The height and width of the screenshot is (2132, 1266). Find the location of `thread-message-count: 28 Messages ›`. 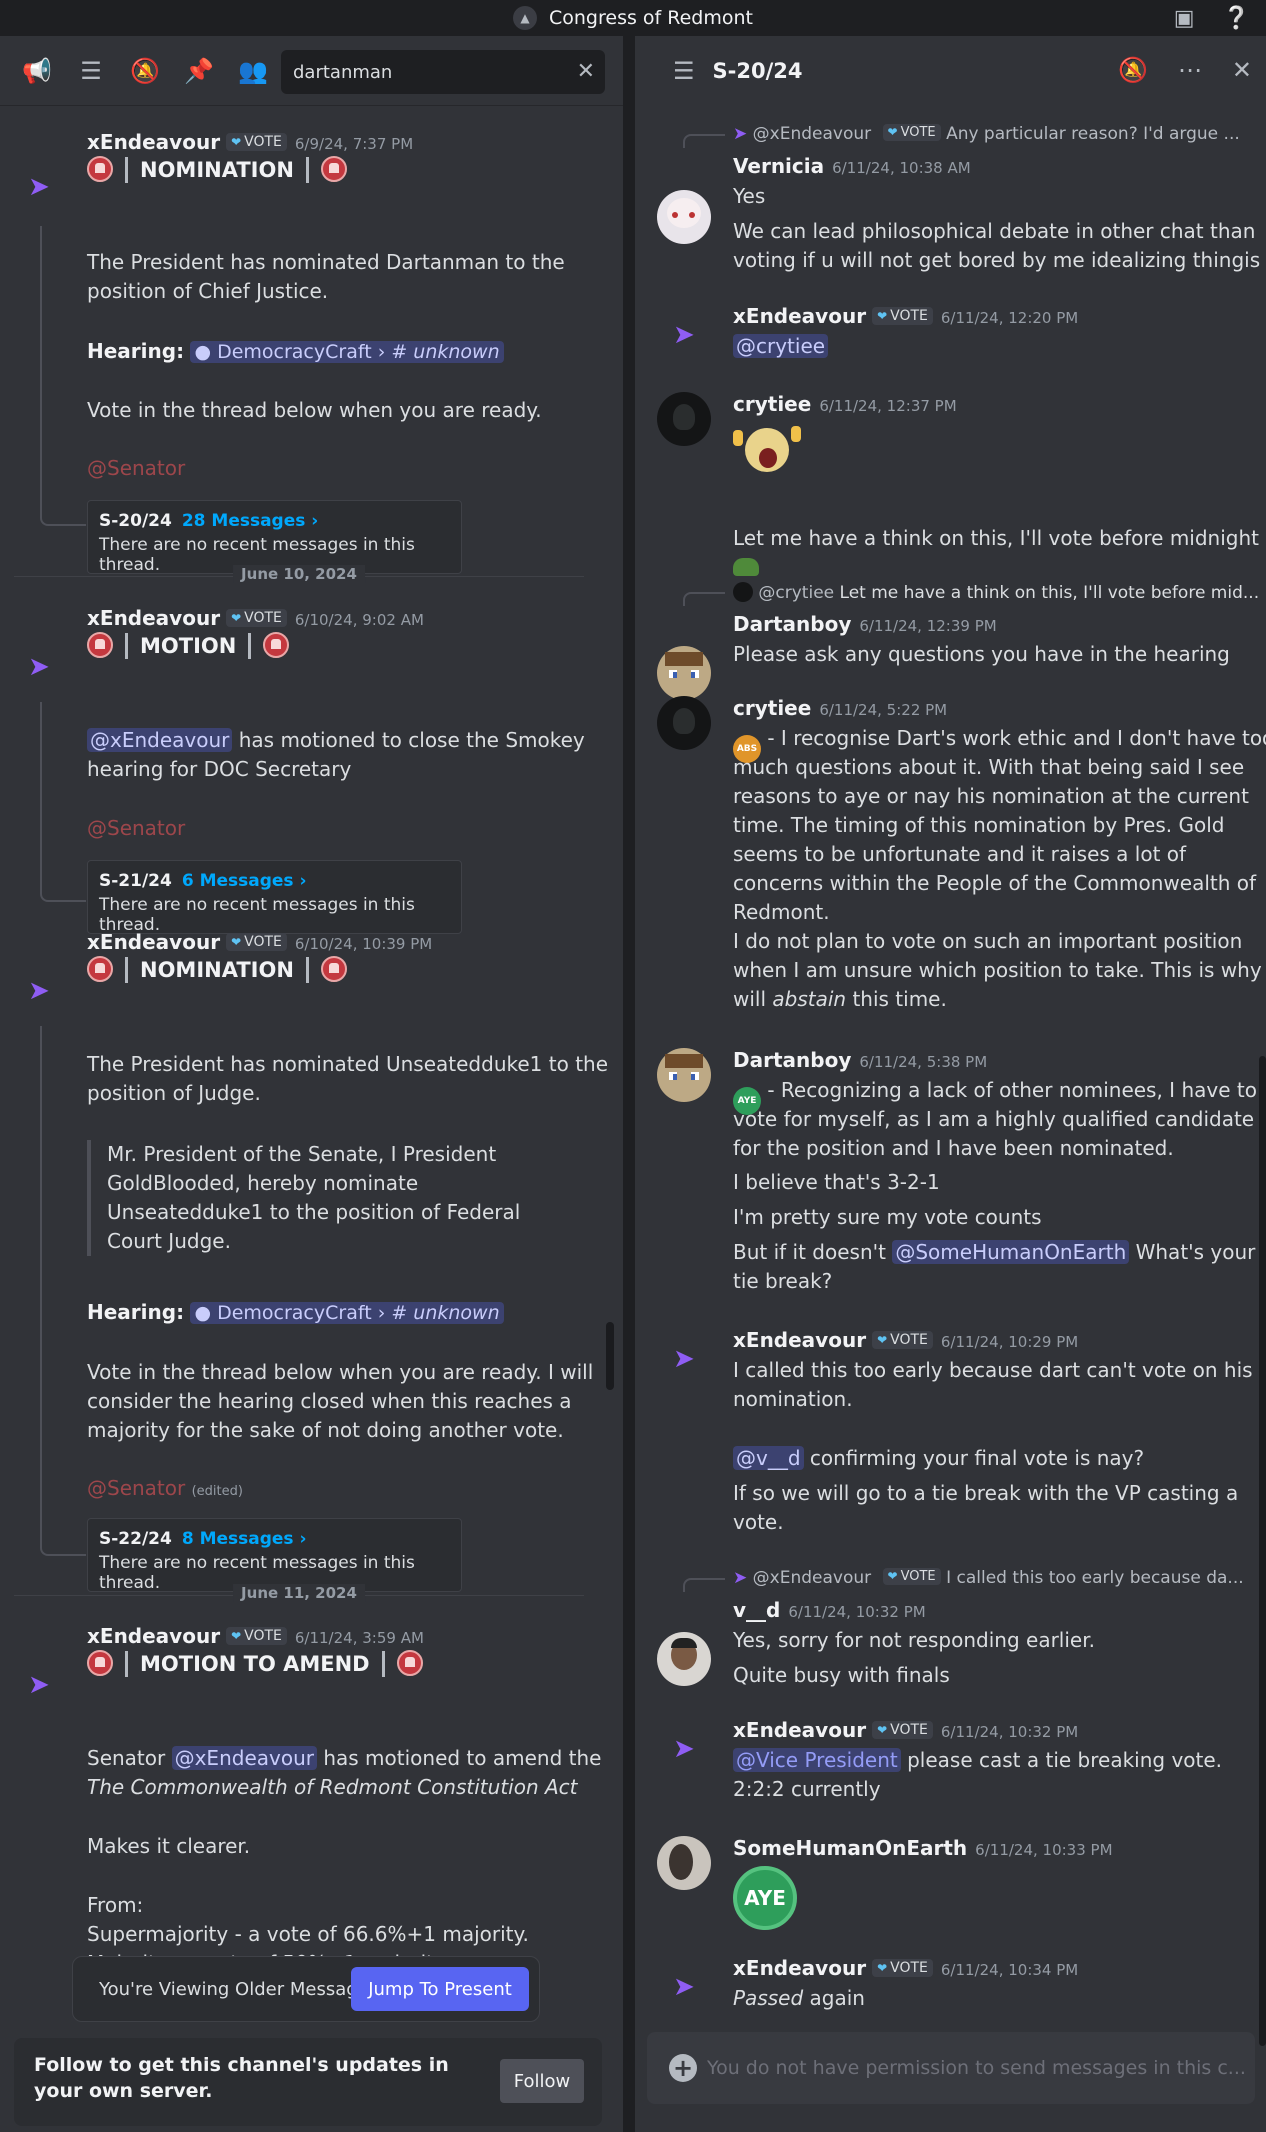

thread-message-count: 28 Messages › is located at coordinates (250, 521).